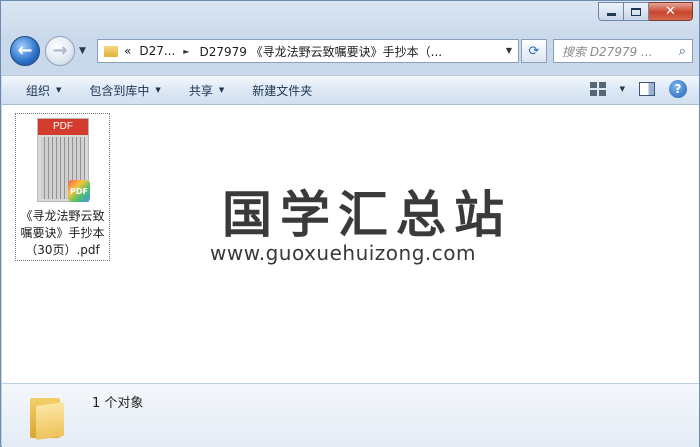  I want to click on watermark-url: www.guoxuehuizong.com, so click(343, 253).